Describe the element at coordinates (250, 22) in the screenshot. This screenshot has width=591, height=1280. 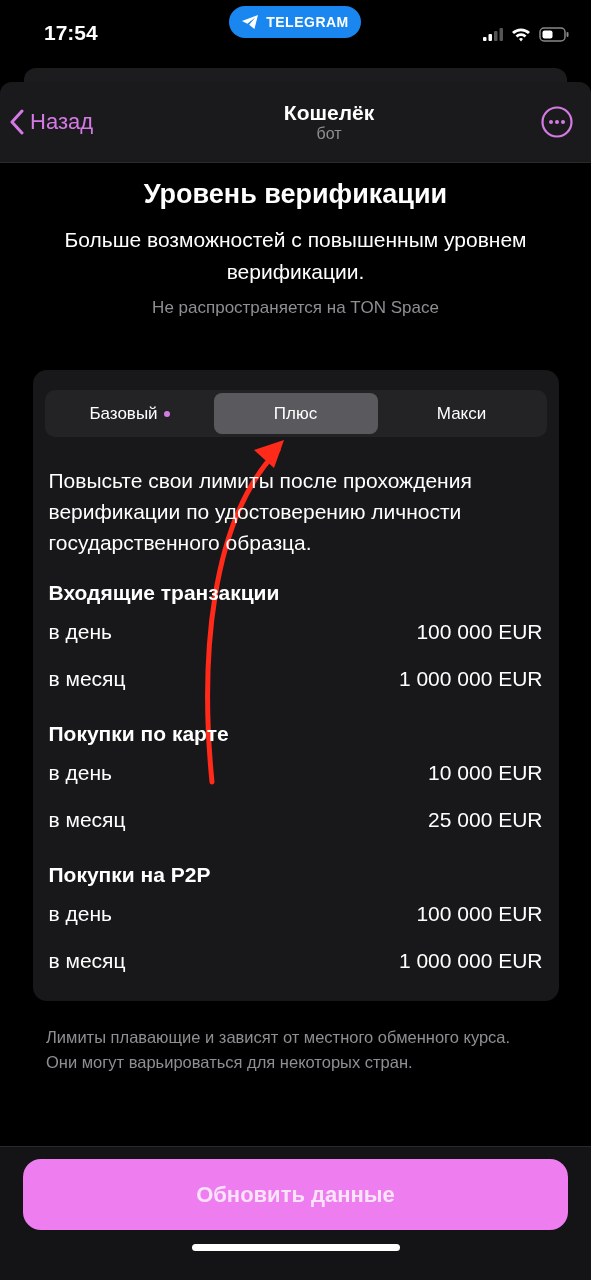
I see `paper-plane-icon` at that location.